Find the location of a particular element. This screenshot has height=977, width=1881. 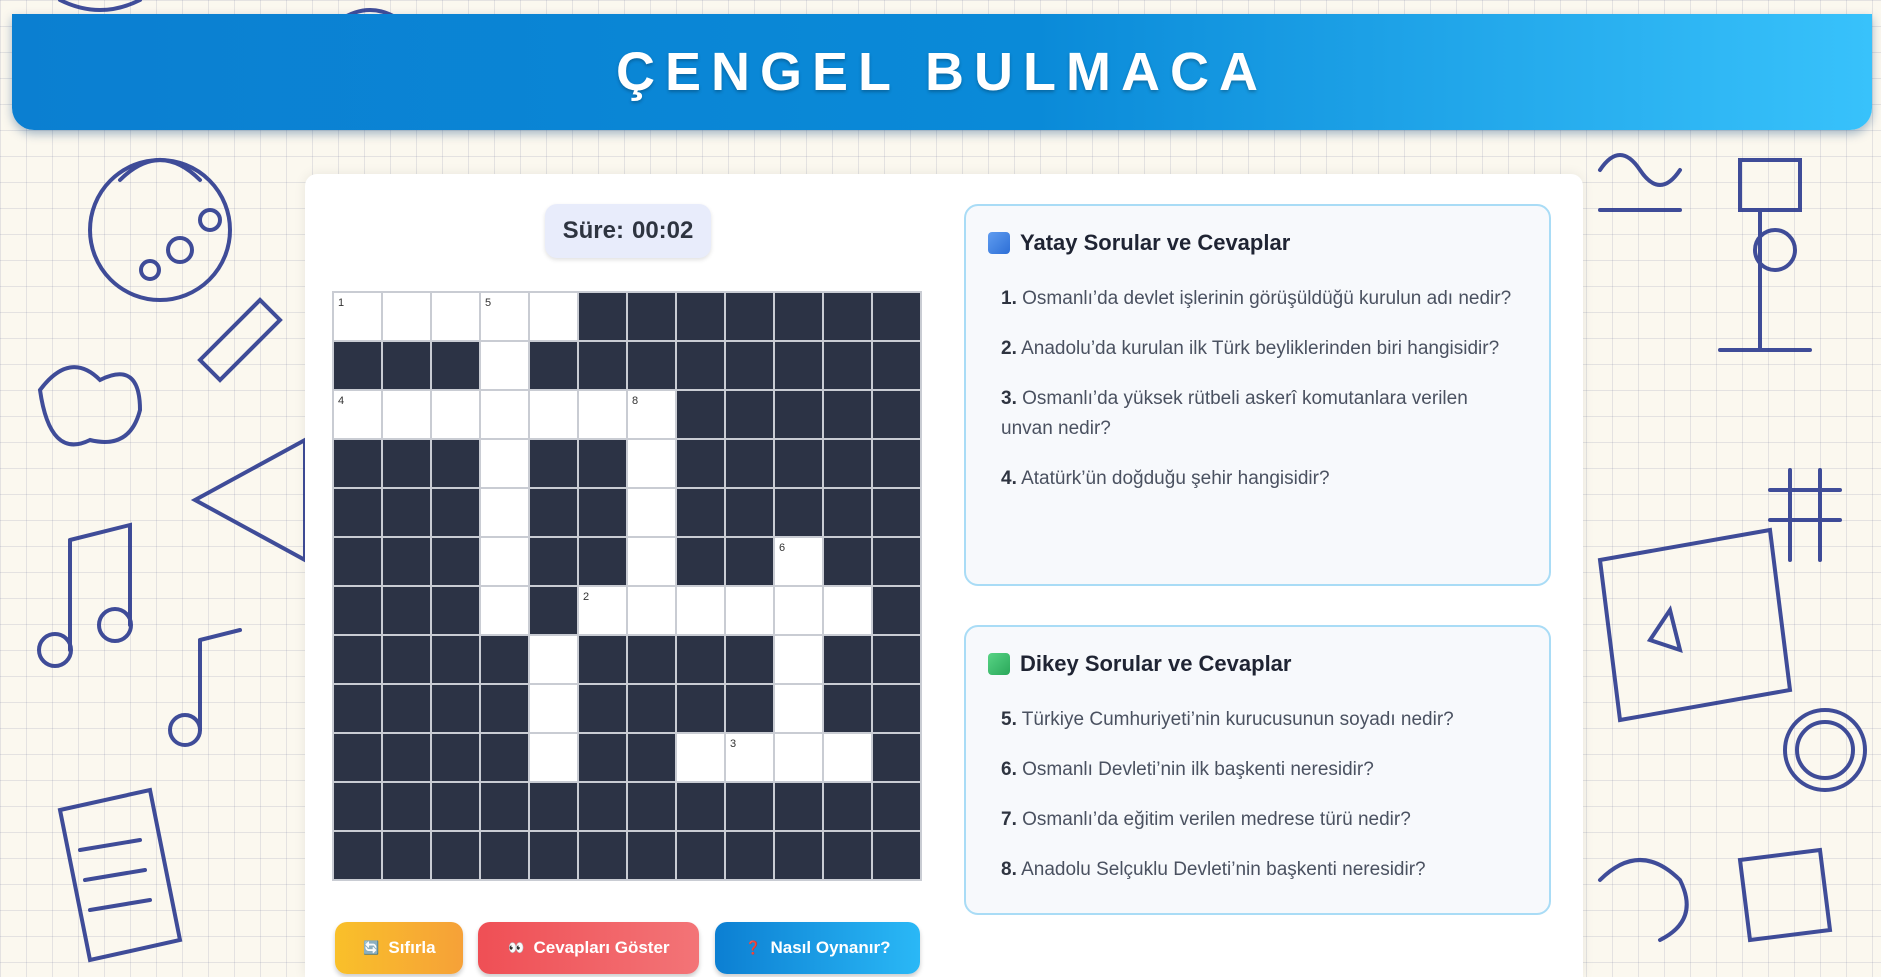

cell-number: 5 is located at coordinates (488, 303).